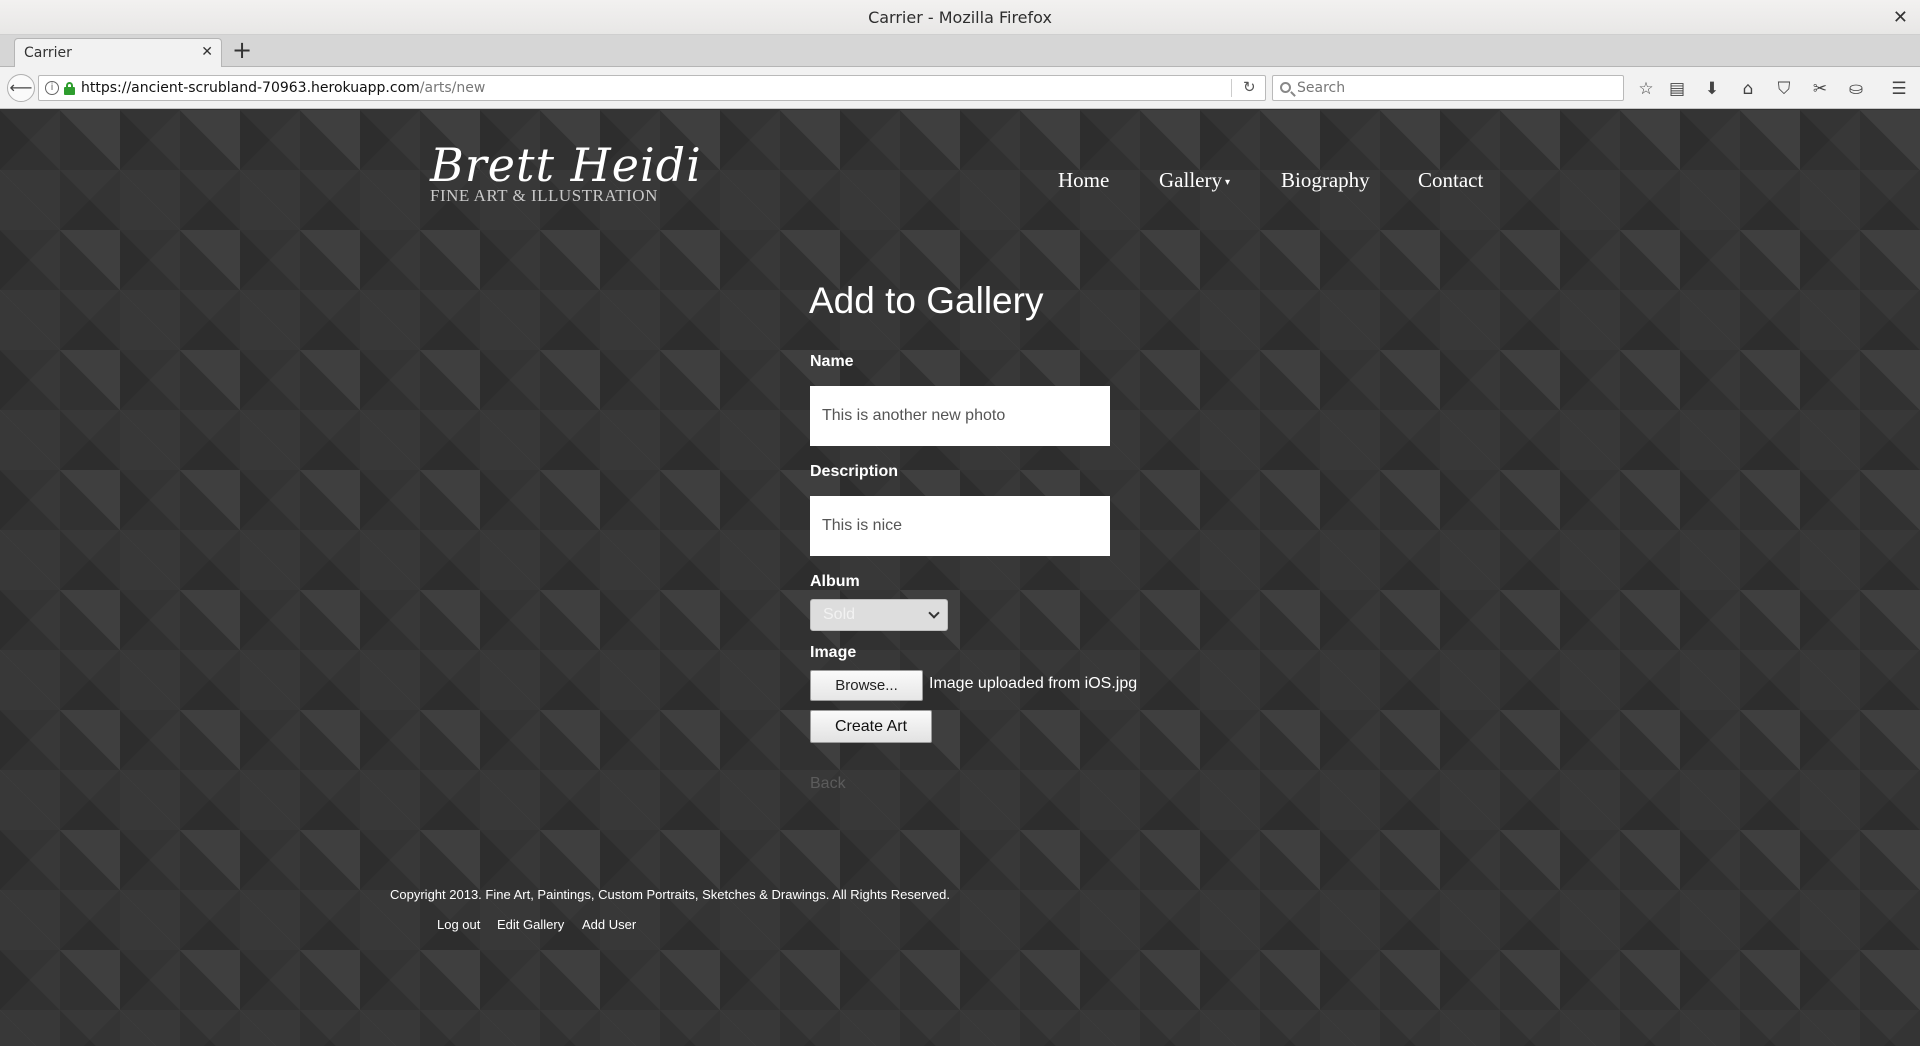 This screenshot has height=1046, width=1920. I want to click on new-tab-icon: +, so click(242, 50).